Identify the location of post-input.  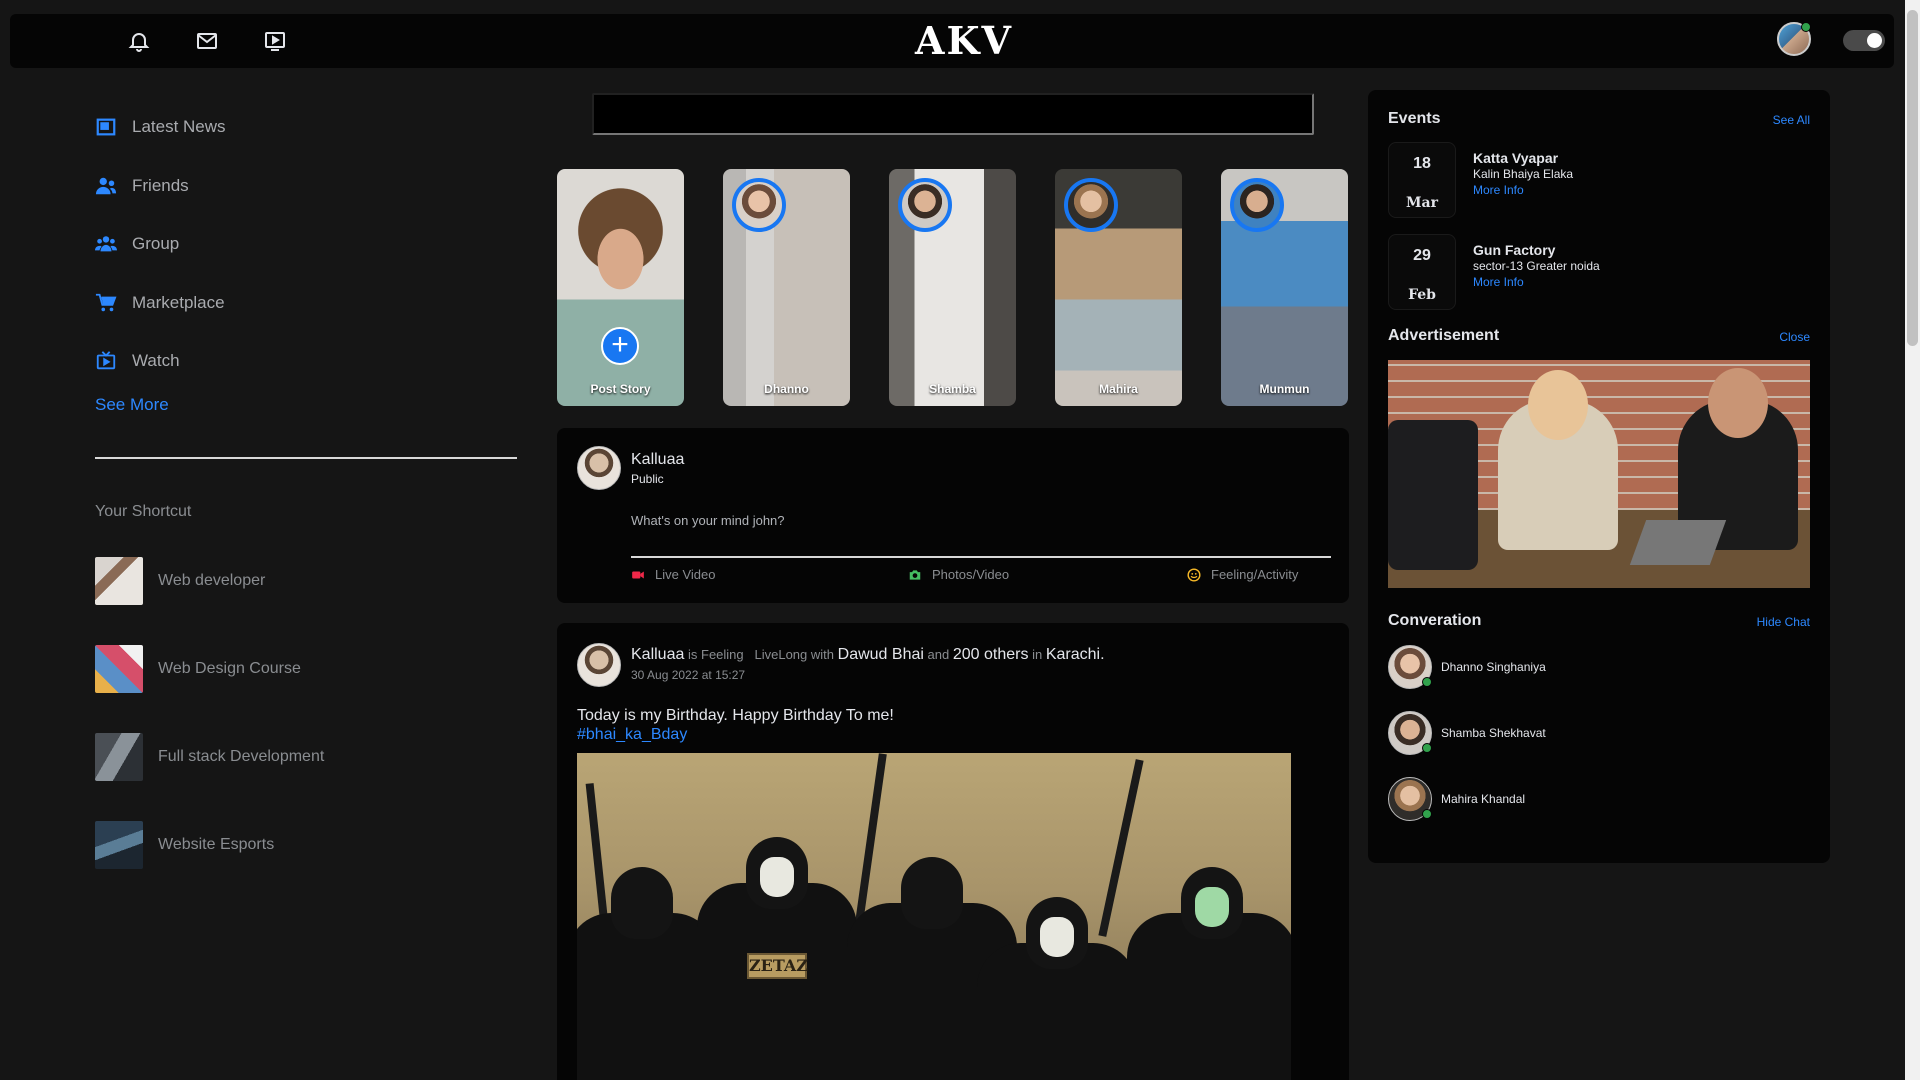
(981, 520).